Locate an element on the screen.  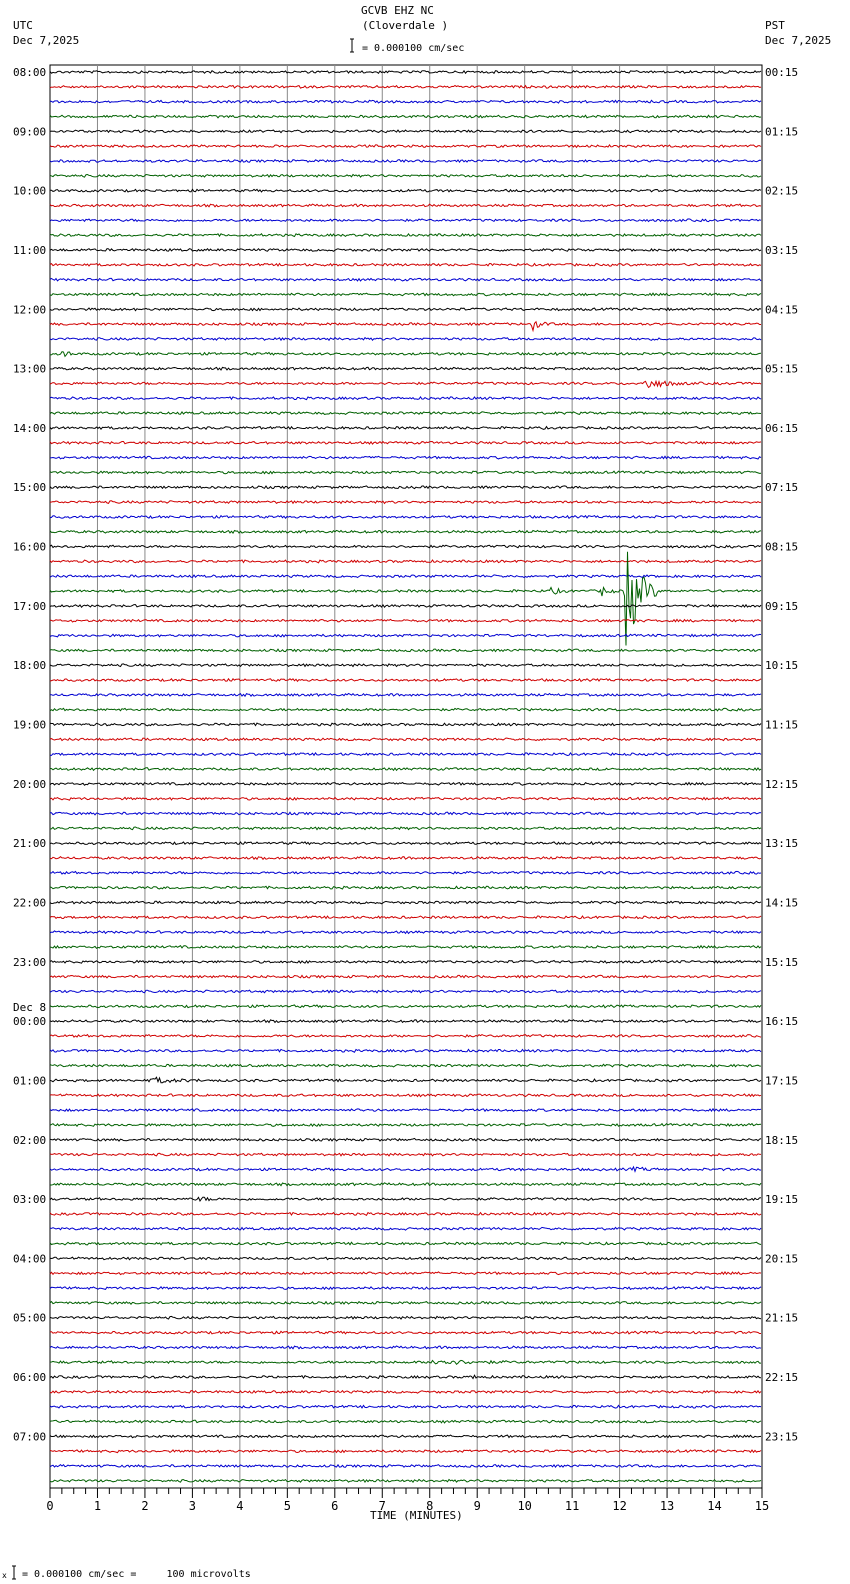
utc-hour-label: 04:00 is located at coordinates (29, 1258).